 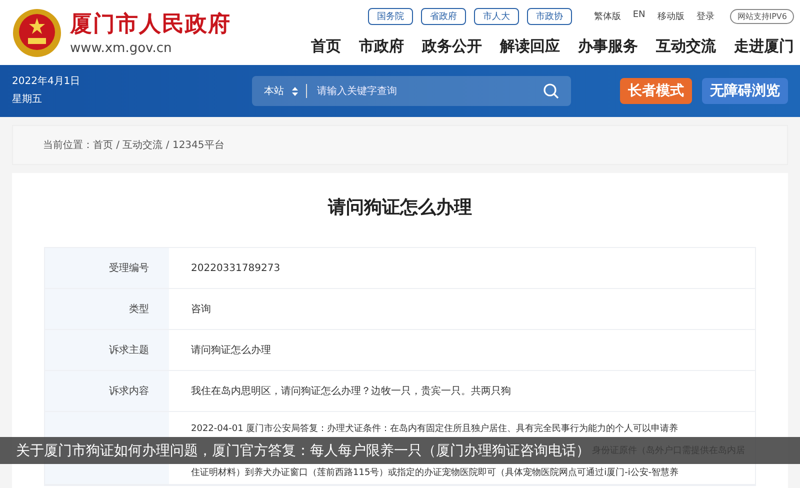 I want to click on field-value: 咨询, so click(x=201, y=310).